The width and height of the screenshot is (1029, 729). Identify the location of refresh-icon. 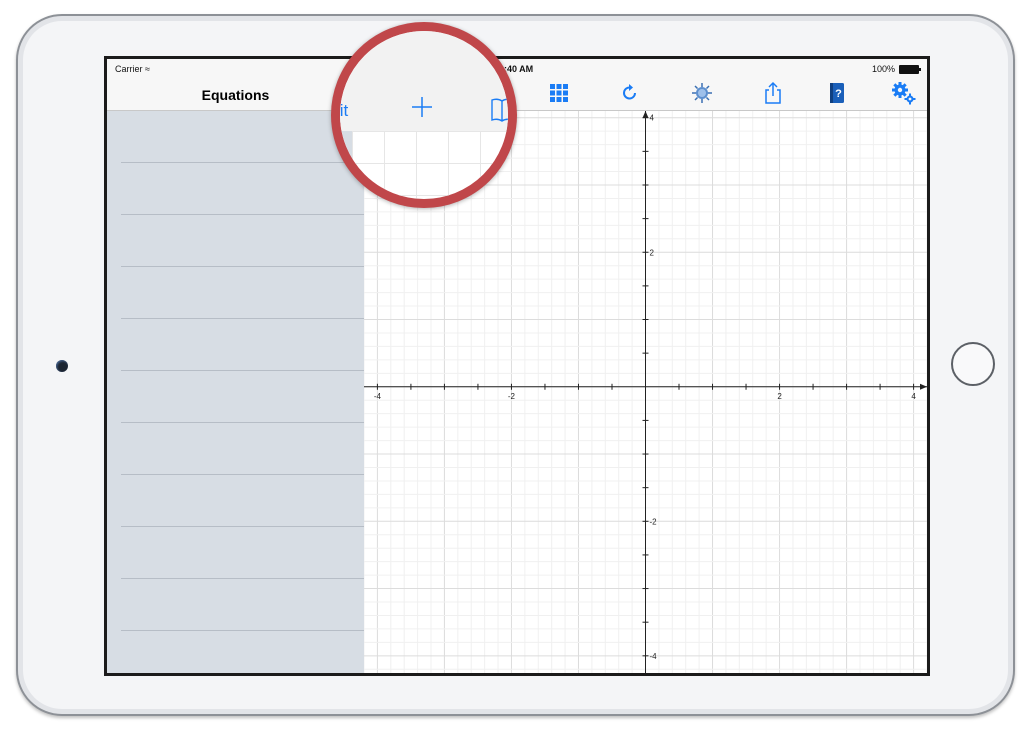
(629, 92).